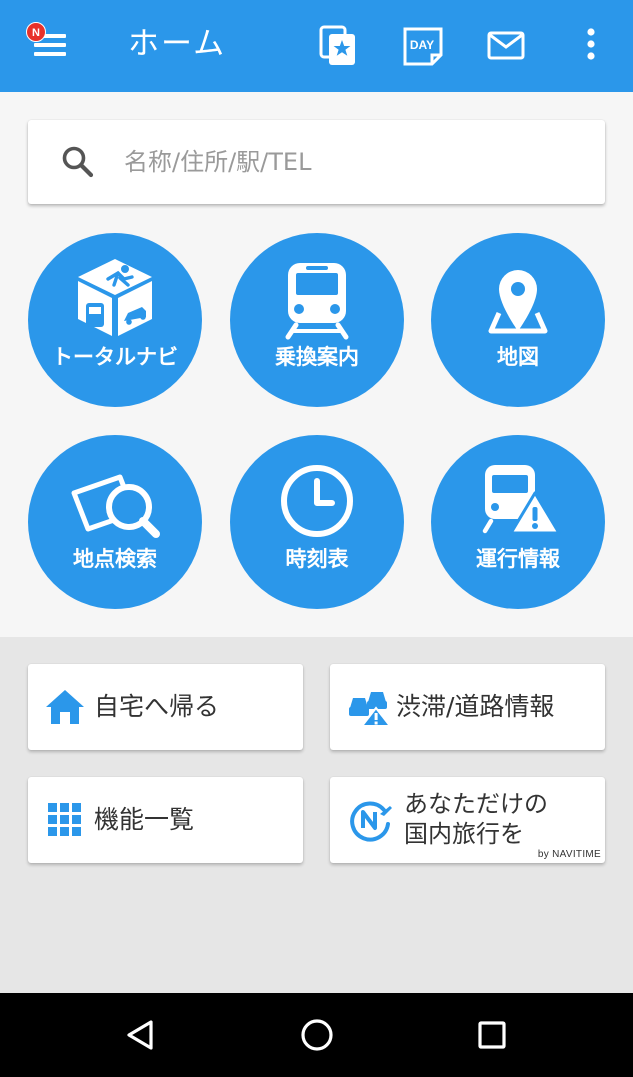 The image size is (633, 1077). I want to click on domestic-travel-line2: 国内旅行を, so click(464, 834).